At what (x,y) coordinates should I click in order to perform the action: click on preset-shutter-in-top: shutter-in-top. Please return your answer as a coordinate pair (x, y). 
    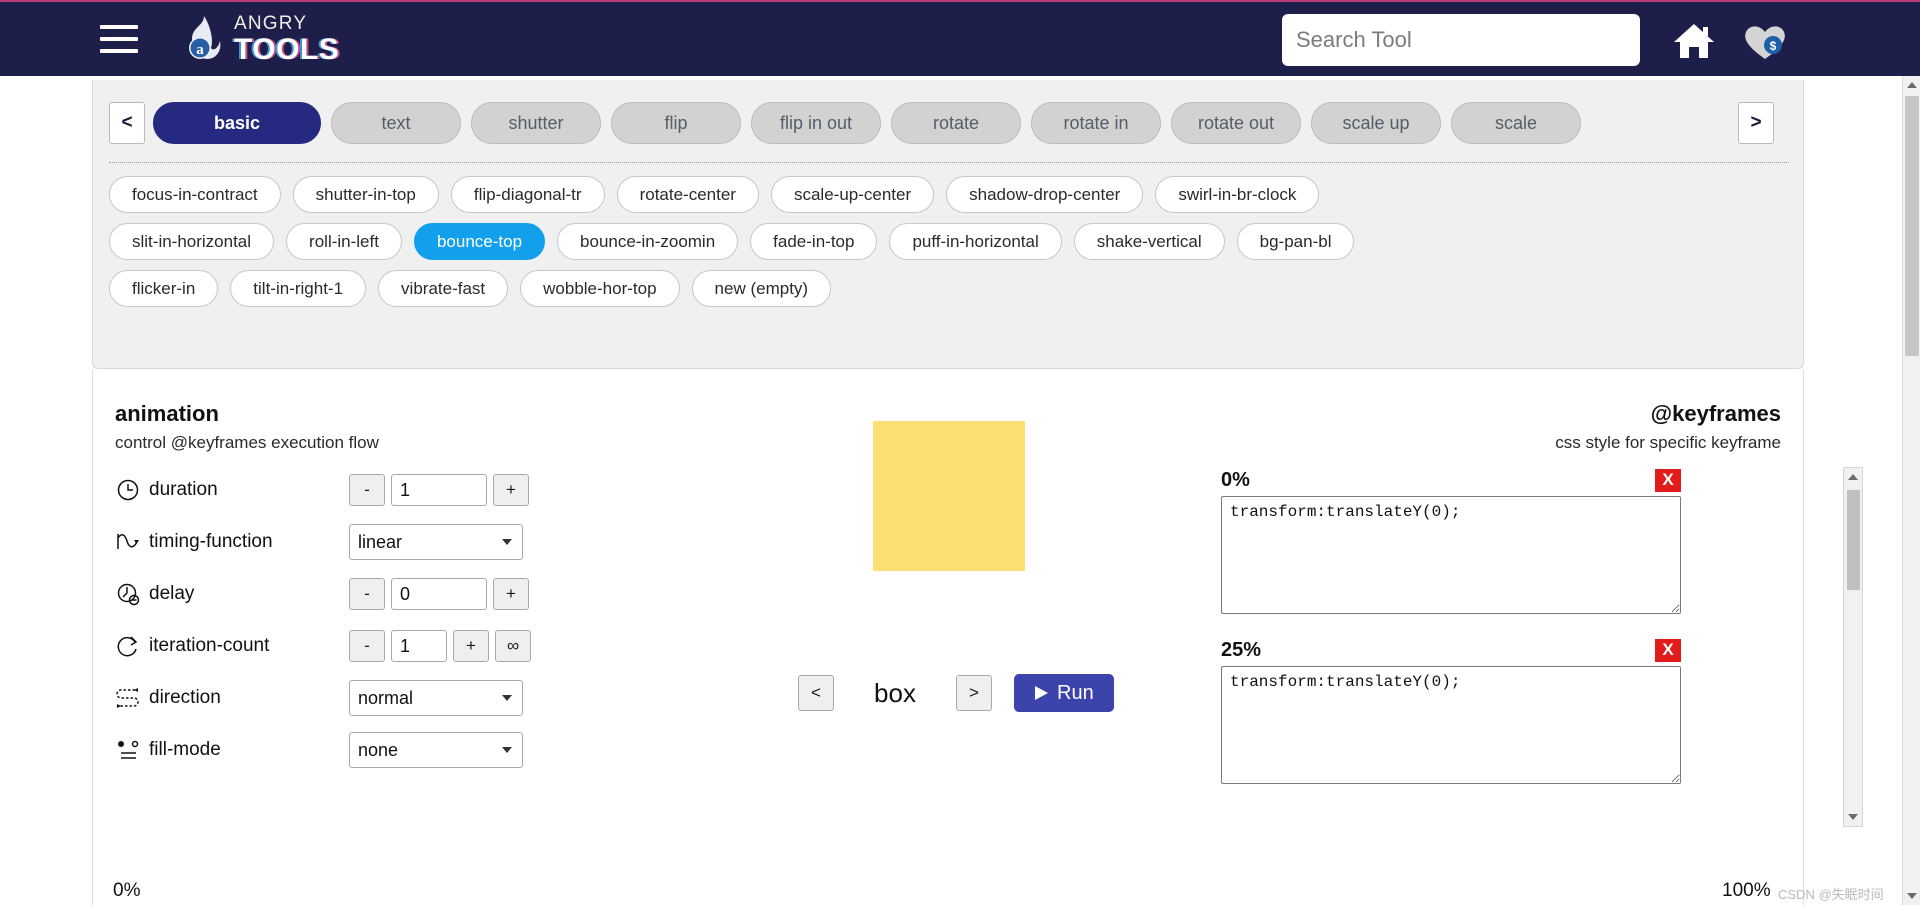
    Looking at the image, I should click on (365, 194).